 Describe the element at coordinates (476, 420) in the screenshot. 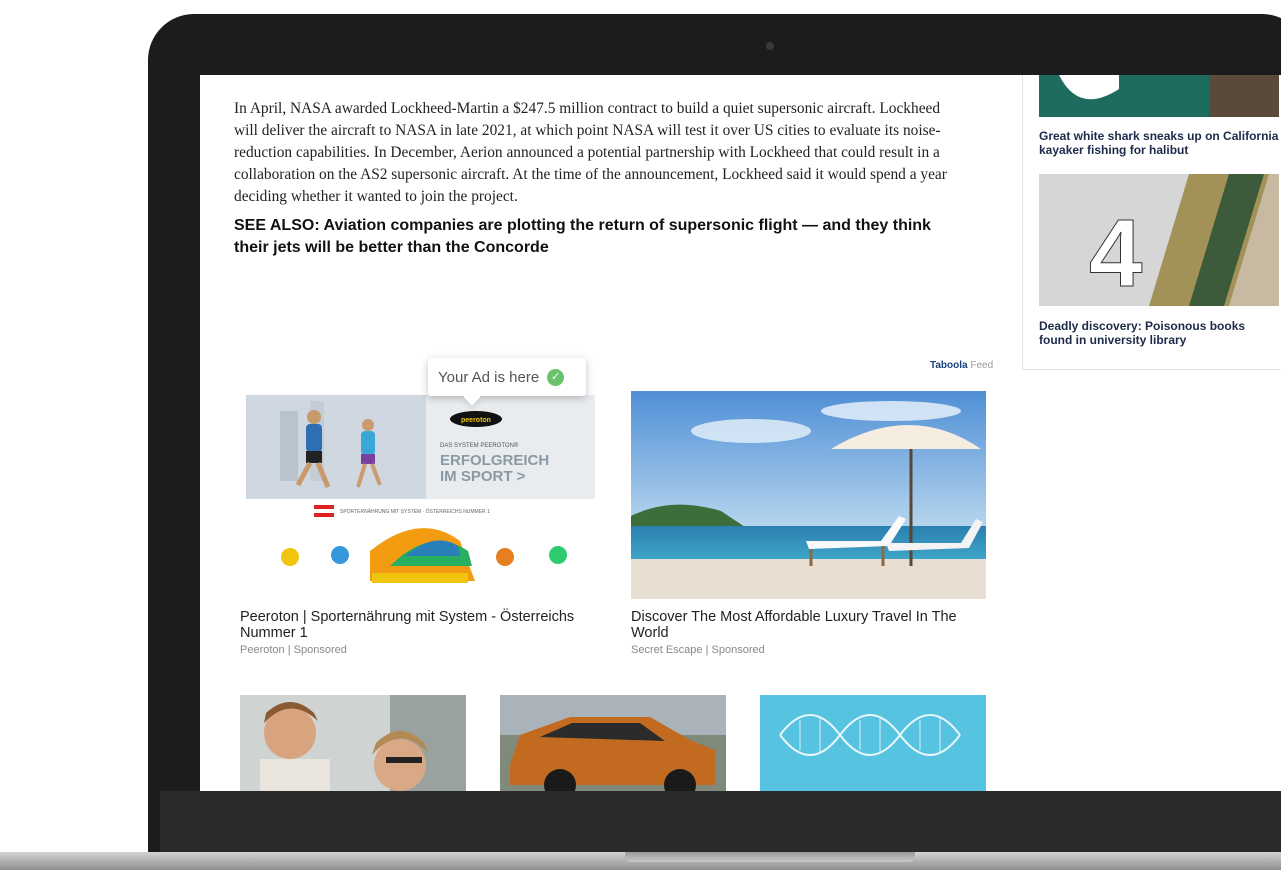

I see `svg-text: peeroton` at that location.